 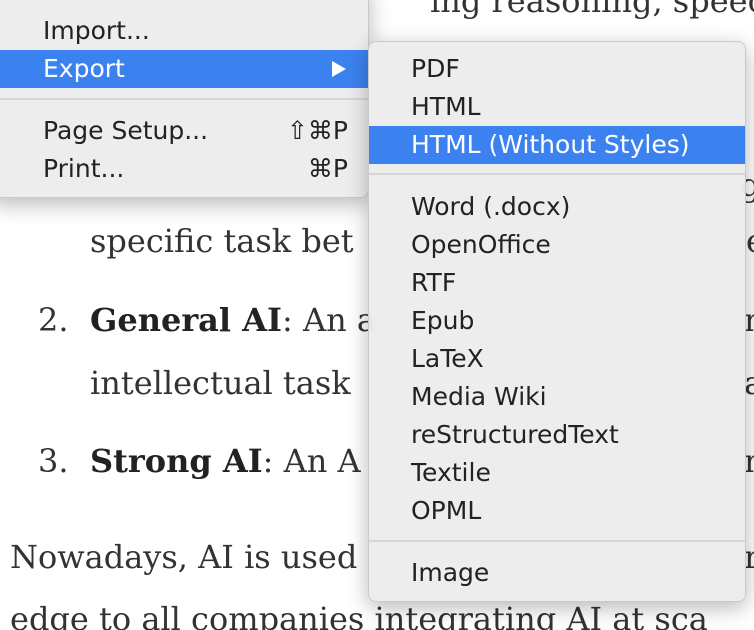 I want to click on menu-item-label: reStructuredText, so click(x=515, y=434).